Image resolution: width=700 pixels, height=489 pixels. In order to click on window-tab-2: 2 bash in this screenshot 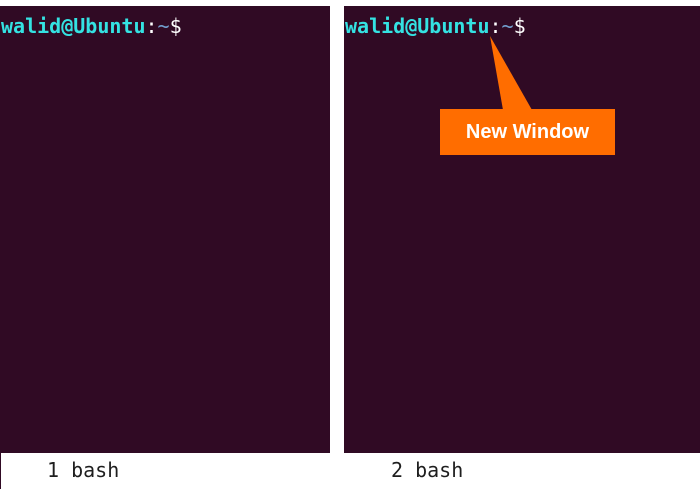, I will do `click(427, 470)`.